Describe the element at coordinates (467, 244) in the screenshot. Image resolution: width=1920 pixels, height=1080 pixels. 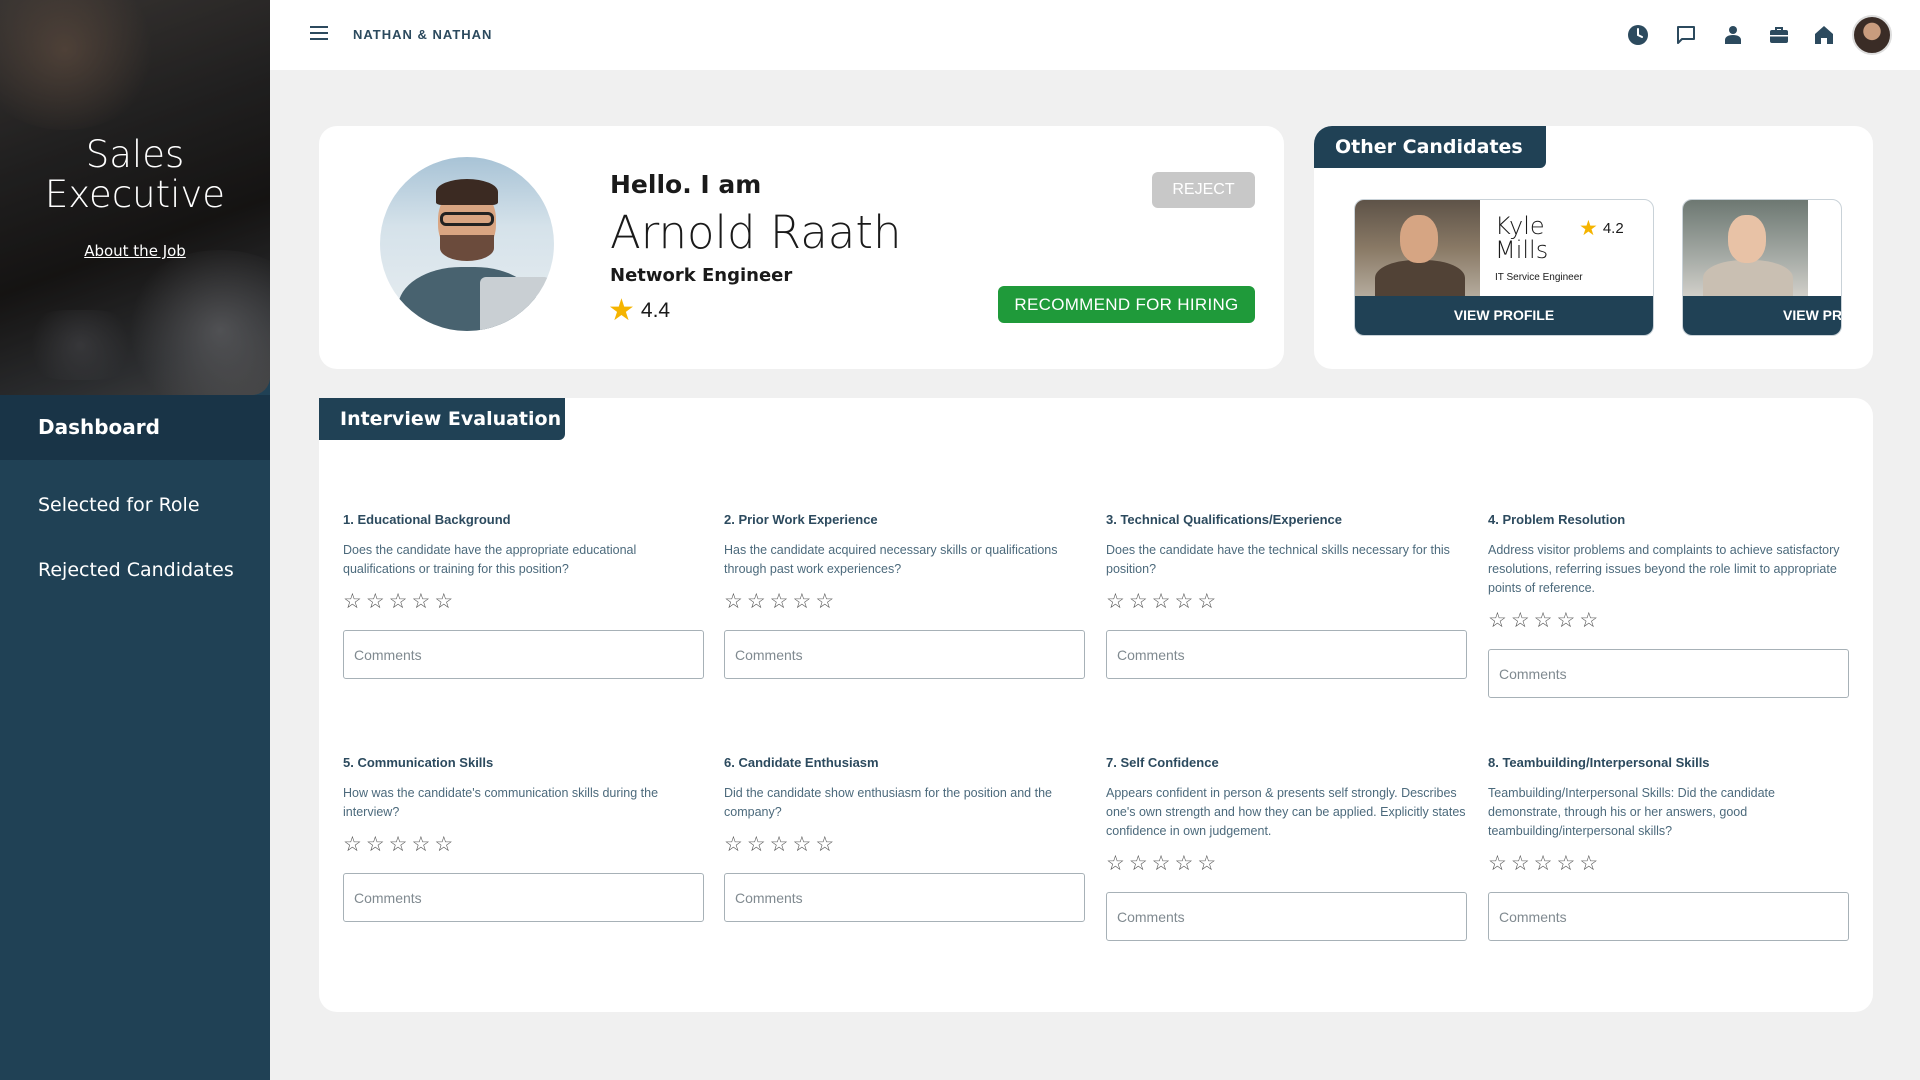
I see `candidate-photo` at that location.